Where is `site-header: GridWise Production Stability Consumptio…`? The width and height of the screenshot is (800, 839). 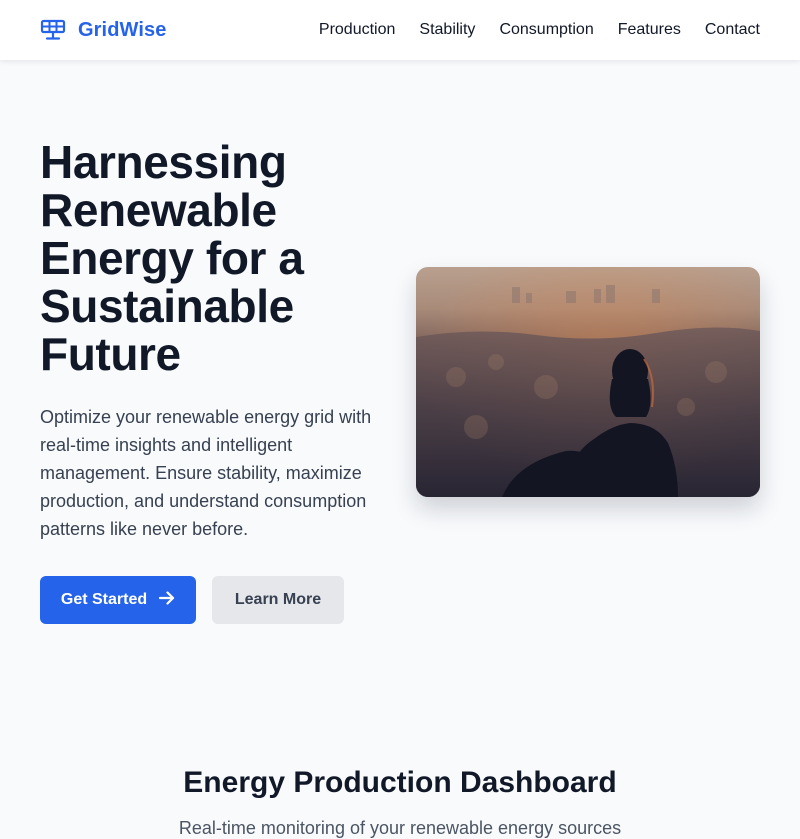 site-header: GridWise Production Stability Consumptio… is located at coordinates (400, 30).